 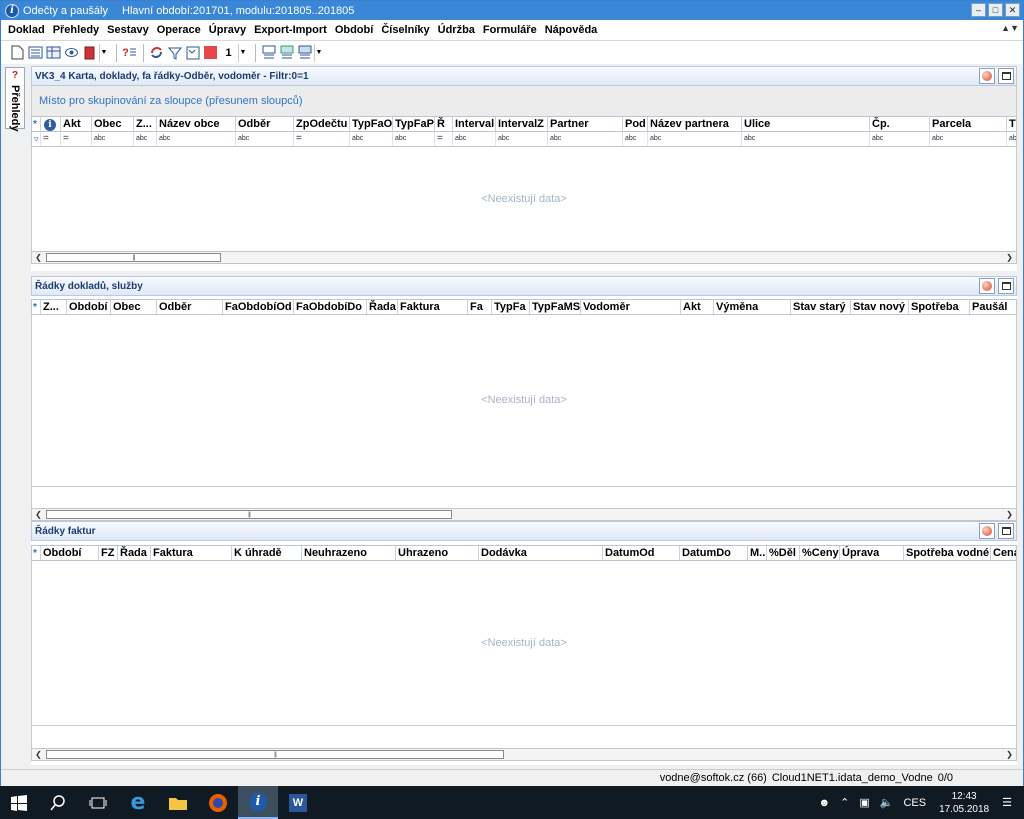 I want to click on panel1-maximize-icon, so click(x=1006, y=76).